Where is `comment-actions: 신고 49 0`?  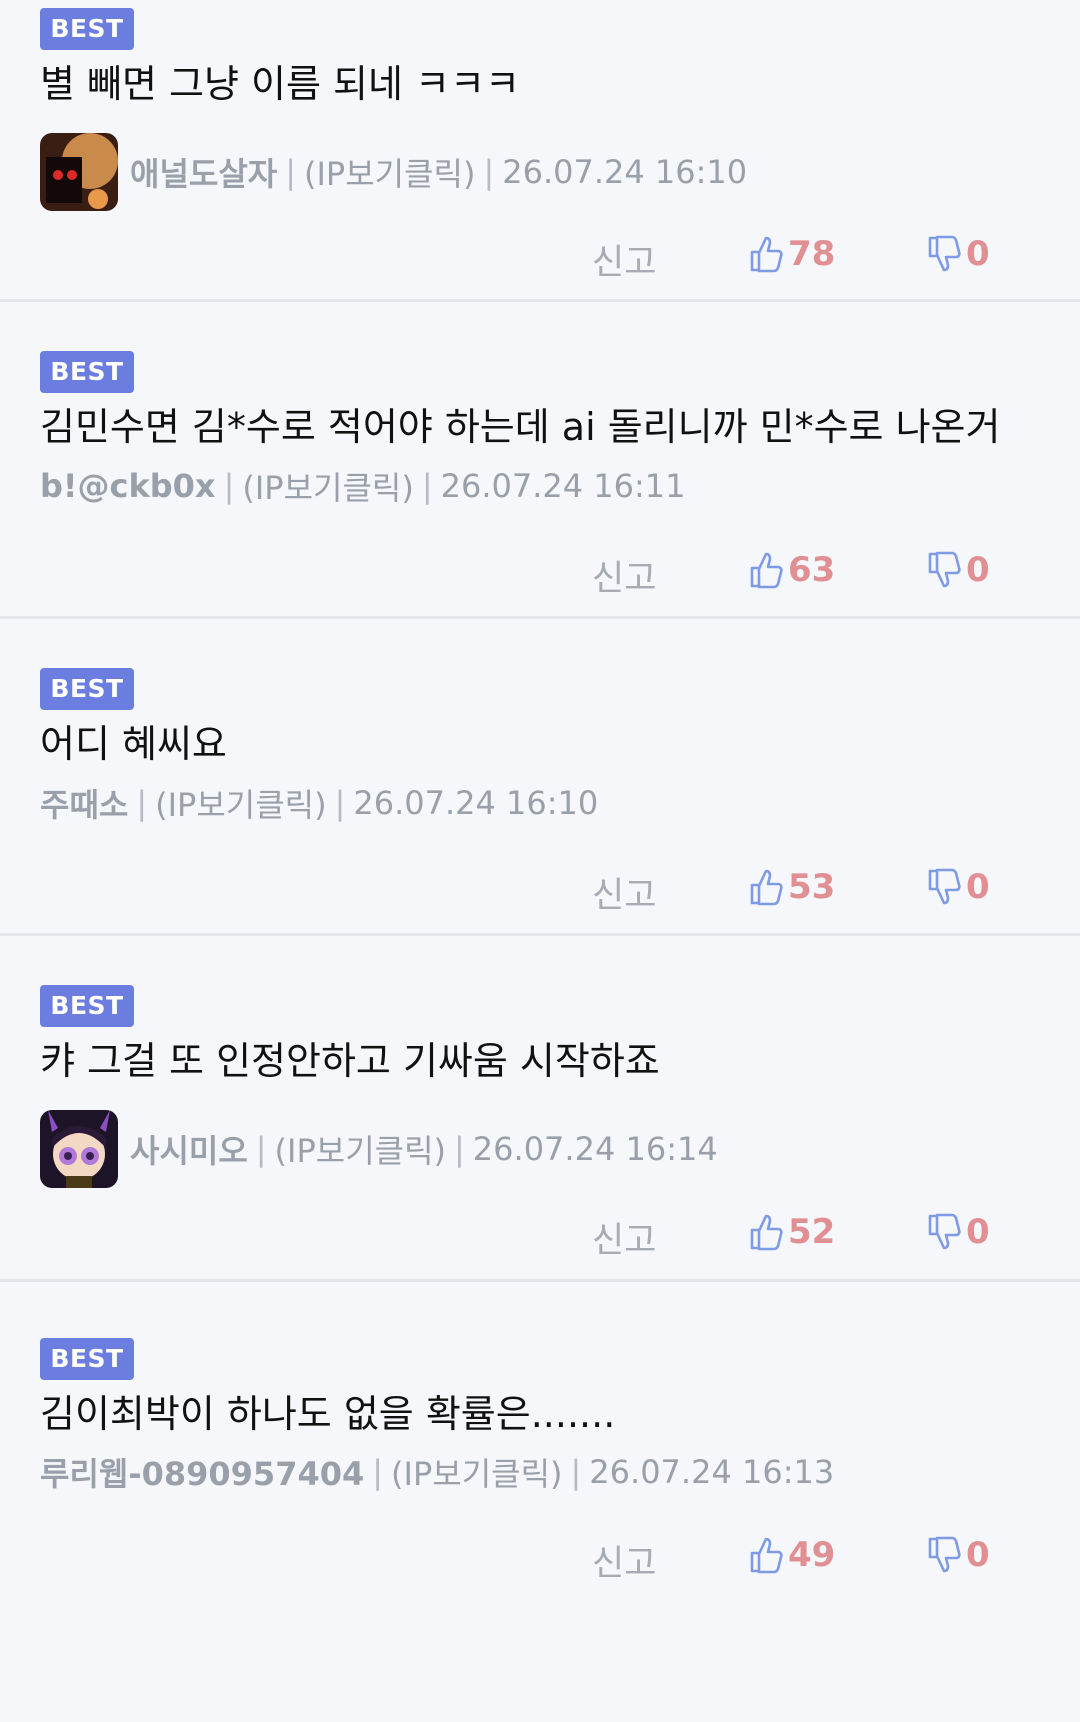
comment-actions: 신고 49 0 is located at coordinates (540, 1559).